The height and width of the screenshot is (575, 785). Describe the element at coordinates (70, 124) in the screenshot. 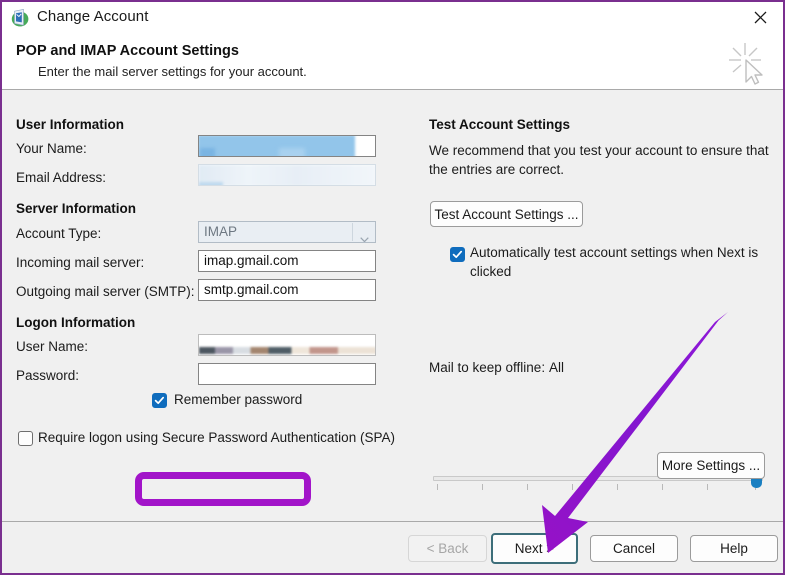

I see `user-information-heading: User Information` at that location.